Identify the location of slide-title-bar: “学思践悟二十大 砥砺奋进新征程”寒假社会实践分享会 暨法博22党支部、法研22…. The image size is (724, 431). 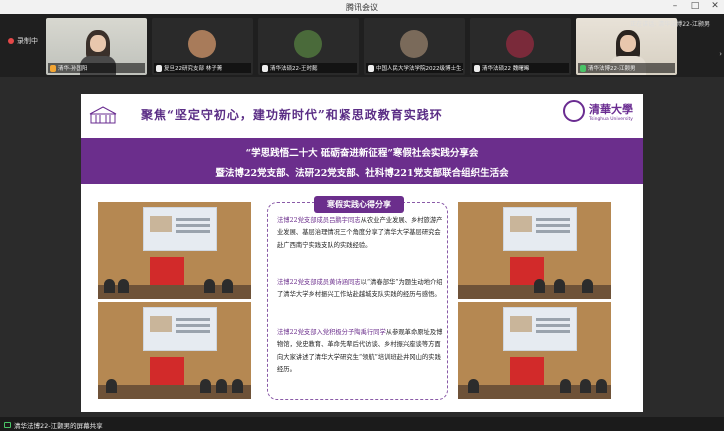
(362, 161).